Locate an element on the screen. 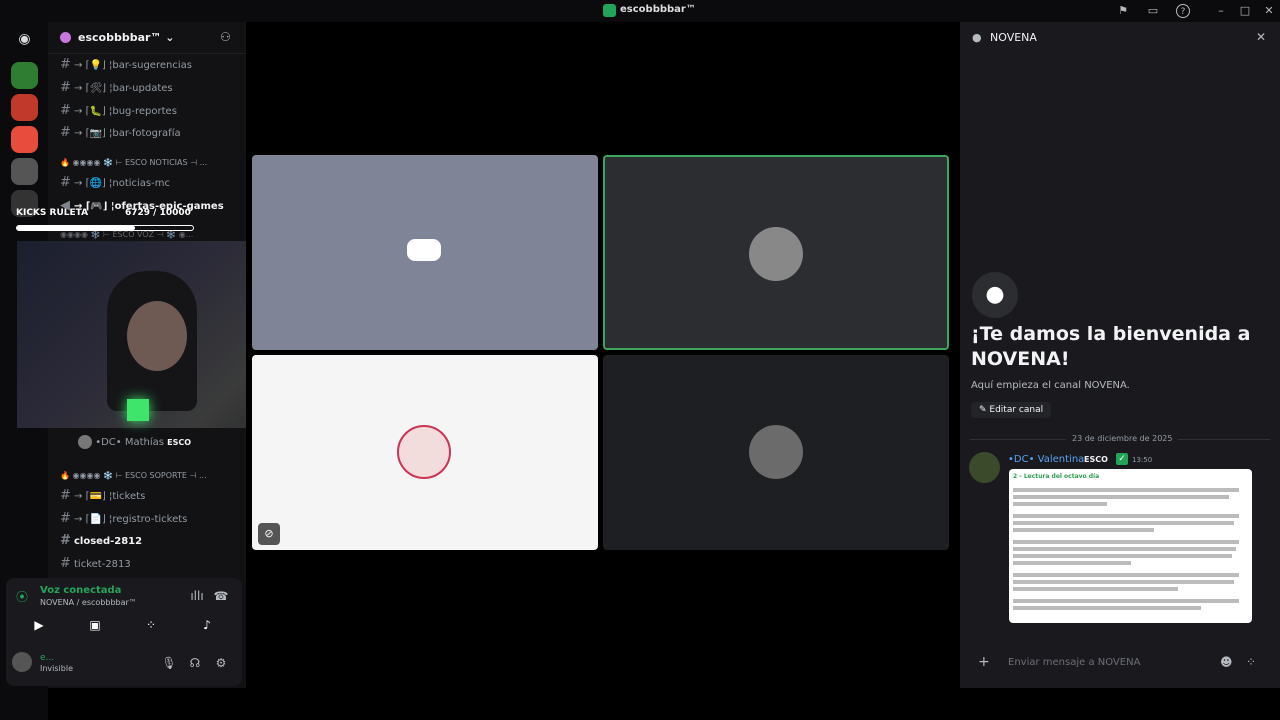 This screenshot has width=1280, height=720. inbox-icon: ⚑ is located at coordinates (1123, 11).